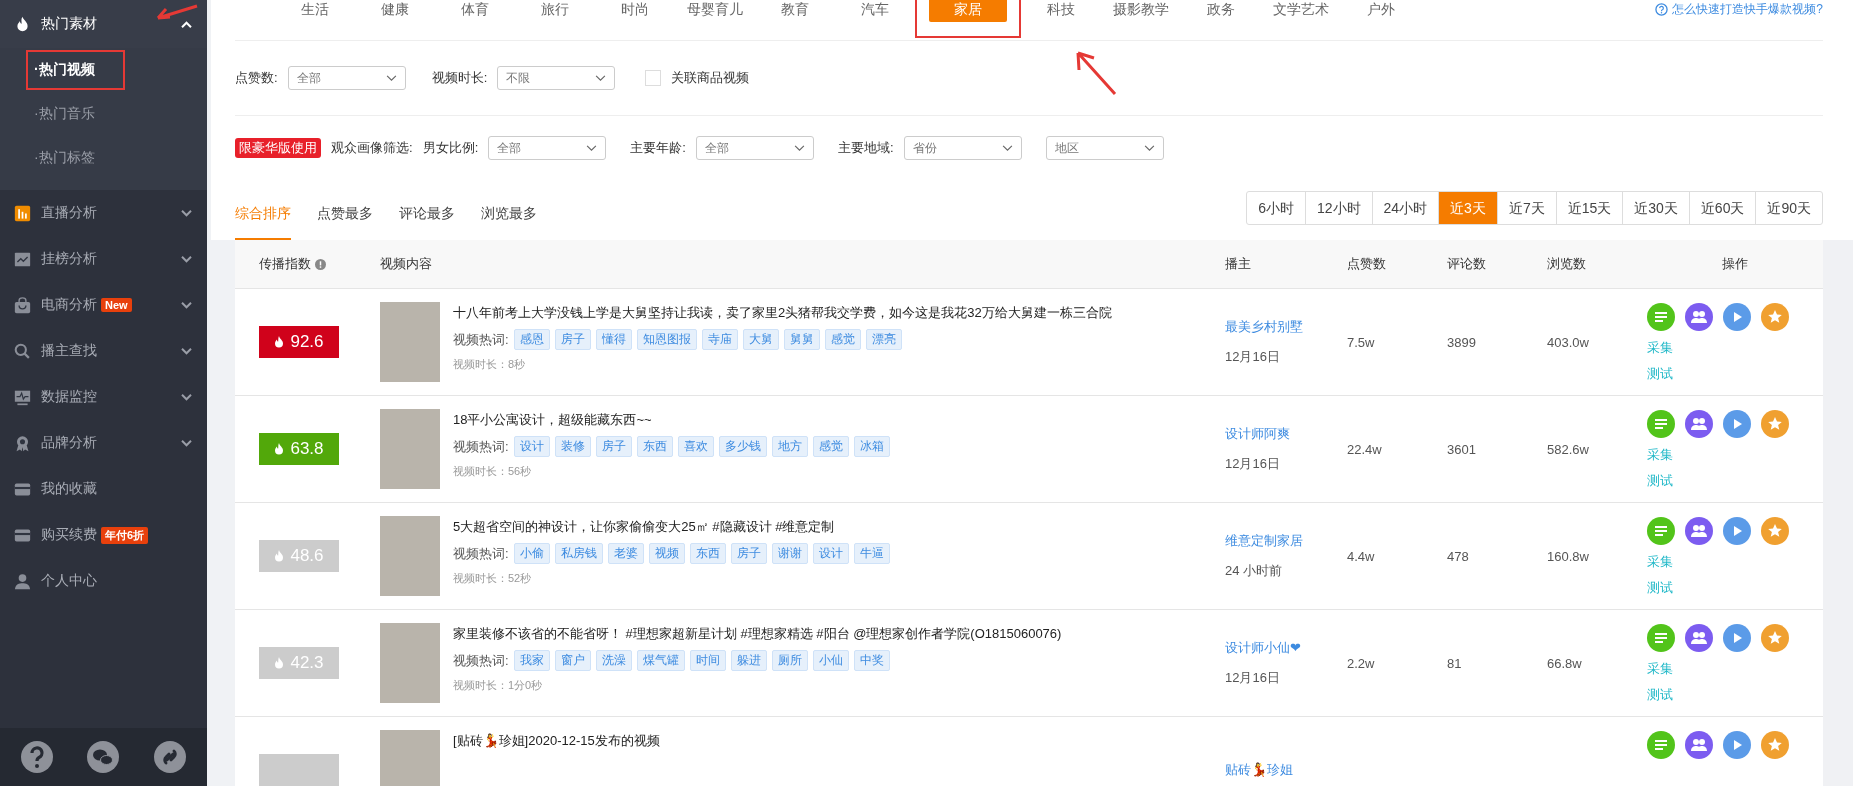 This screenshot has height=786, width=1853. Describe the element at coordinates (875, 10) in the screenshot. I see `category-tab: 汽车` at that location.